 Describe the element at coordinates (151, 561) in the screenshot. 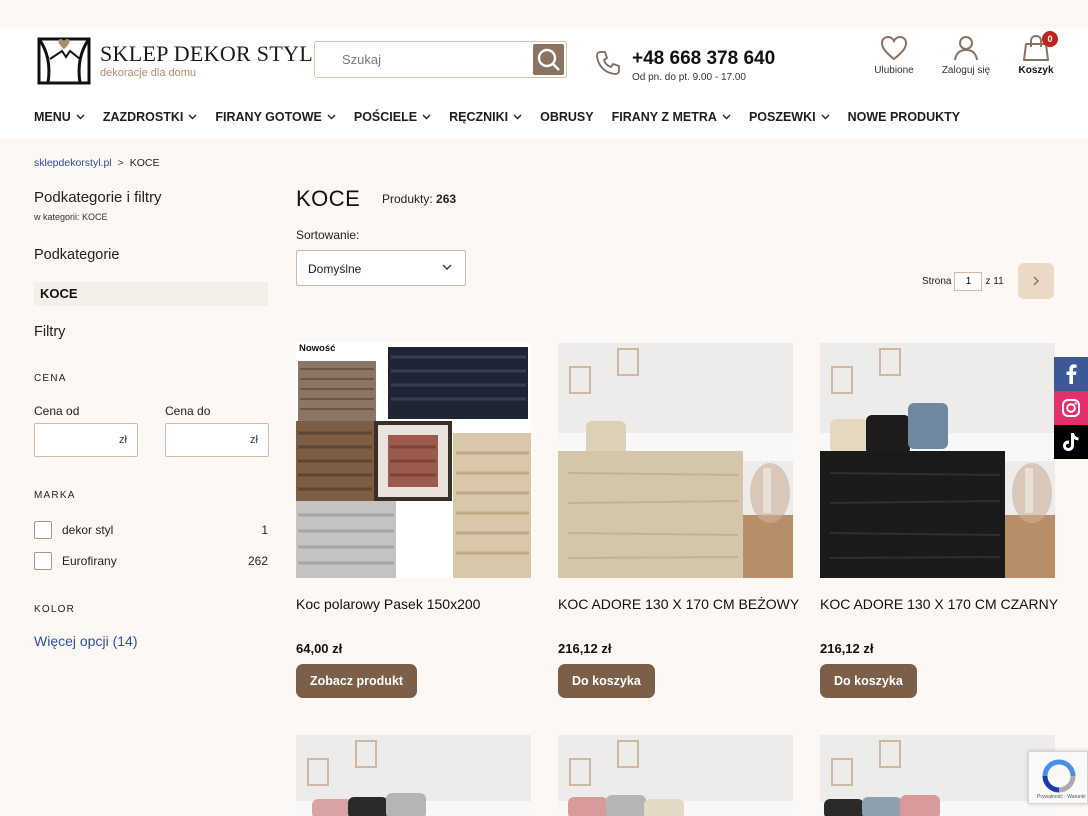

I see `brand-filter-eurofirany: Eurofirany 262` at that location.